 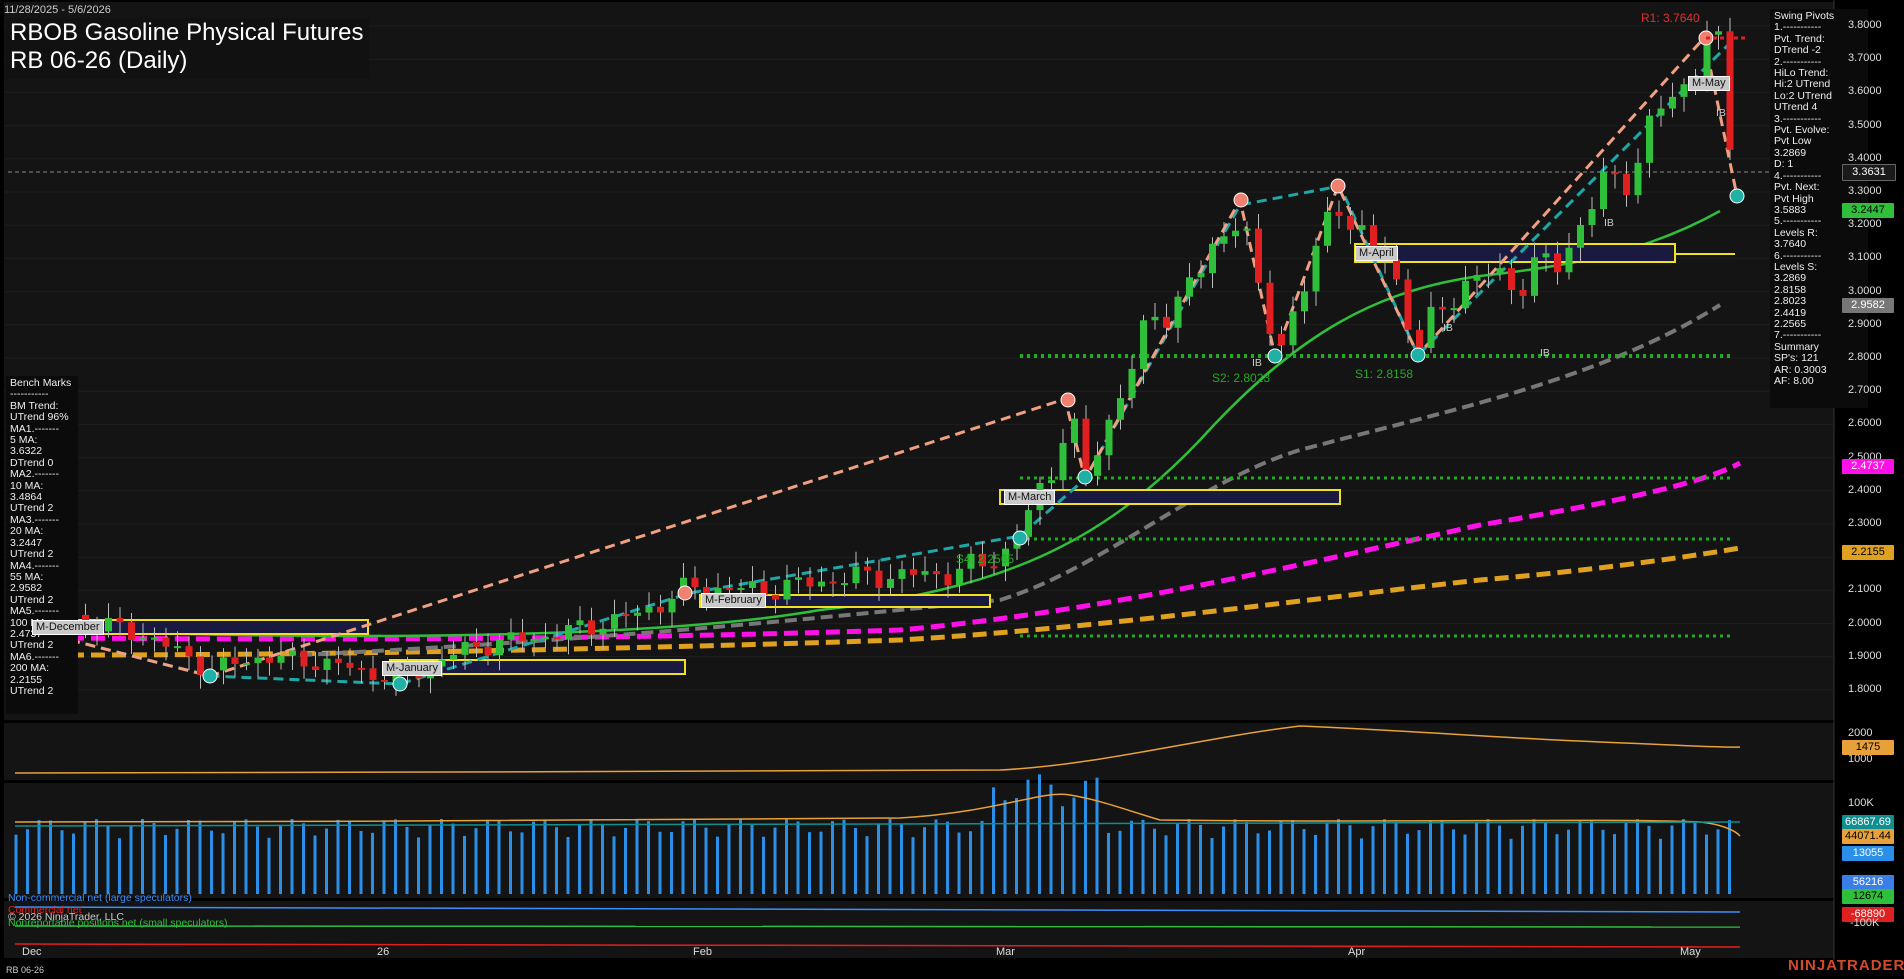 I want to click on cot-noncommercial-badge: 56216, so click(x=1868, y=882).